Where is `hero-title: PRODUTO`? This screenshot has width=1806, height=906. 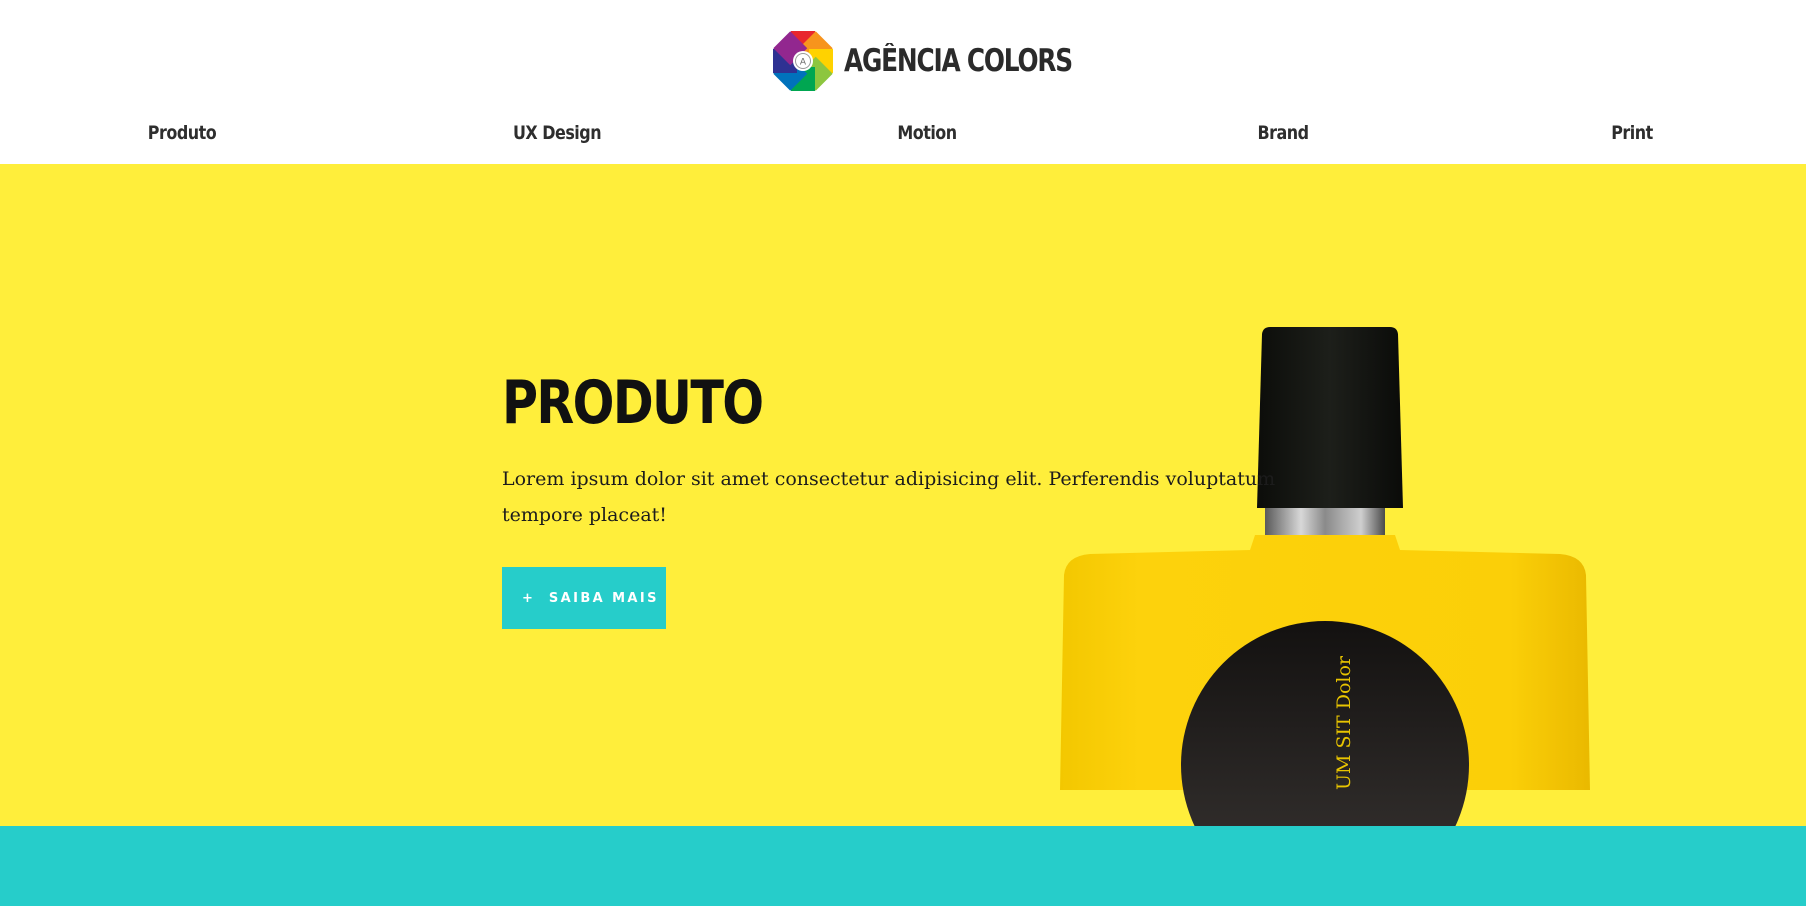
hero-title: PRODUTO is located at coordinates (633, 403).